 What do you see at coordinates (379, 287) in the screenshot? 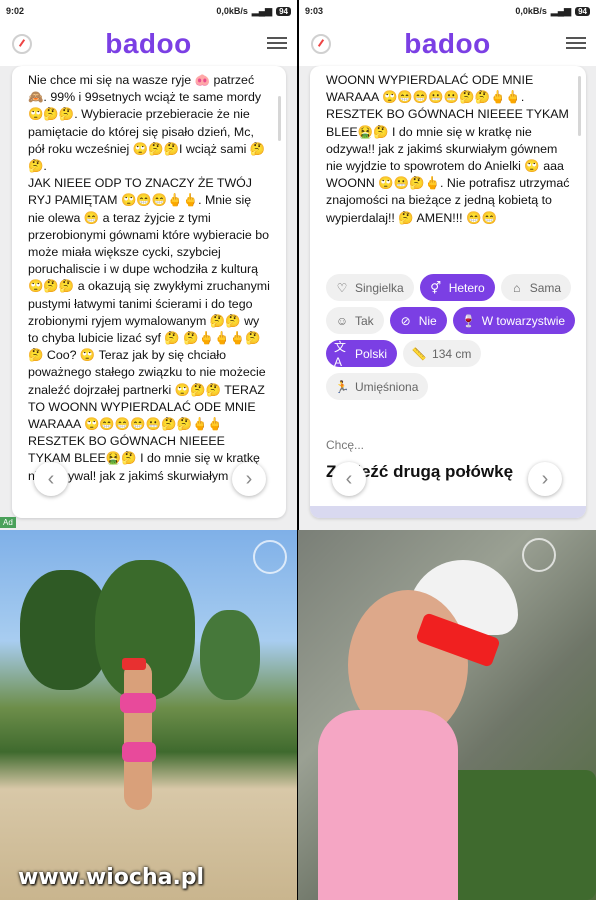
I see `profile-tag-label: Singielka` at bounding box center [379, 287].